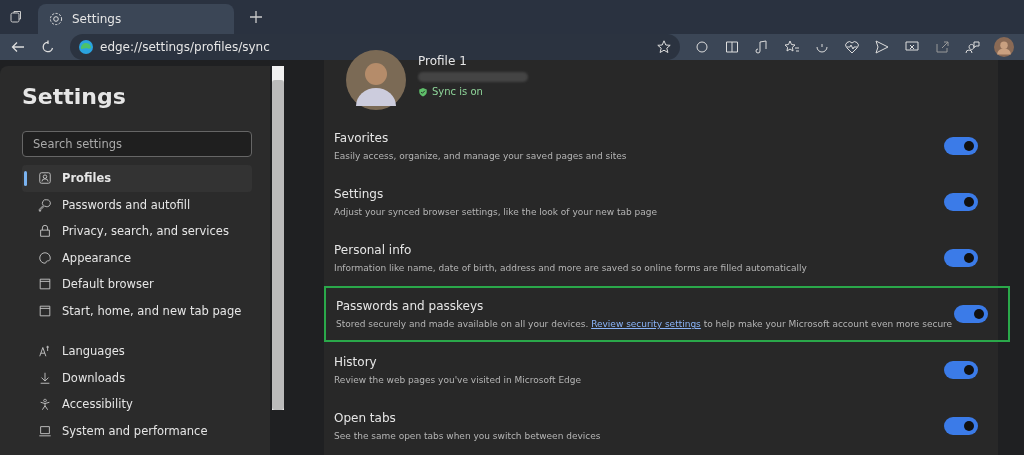 The image size is (1024, 455). What do you see at coordinates (137, 351) in the screenshot?
I see `sidebar-item: Languages` at bounding box center [137, 351].